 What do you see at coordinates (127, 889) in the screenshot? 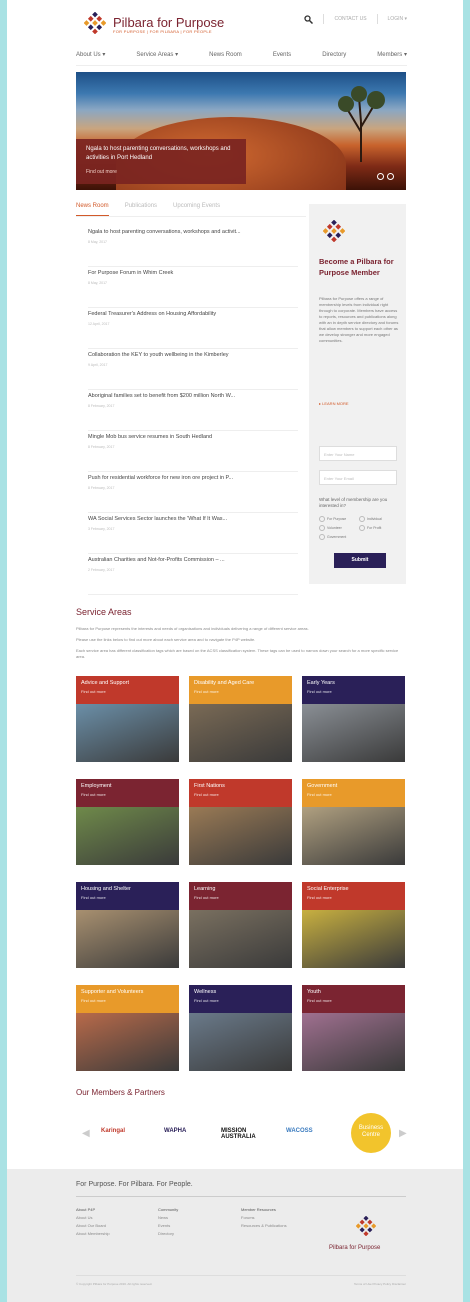
I see `tile-title: Housing and Shelter` at bounding box center [127, 889].